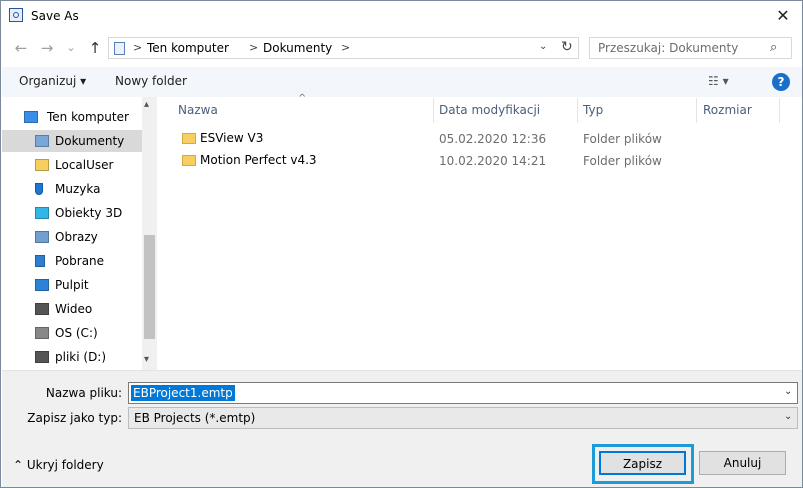  Describe the element at coordinates (42, 213) in the screenshot. I see `cube-icon` at that location.